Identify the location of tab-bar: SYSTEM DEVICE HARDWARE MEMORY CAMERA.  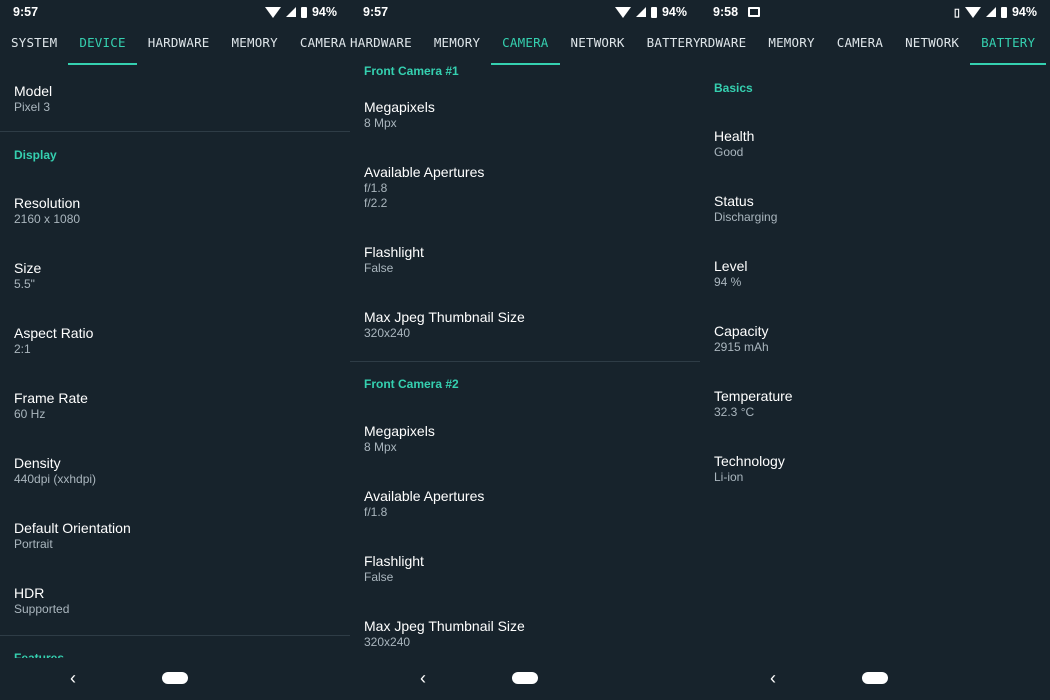
(175, 44).